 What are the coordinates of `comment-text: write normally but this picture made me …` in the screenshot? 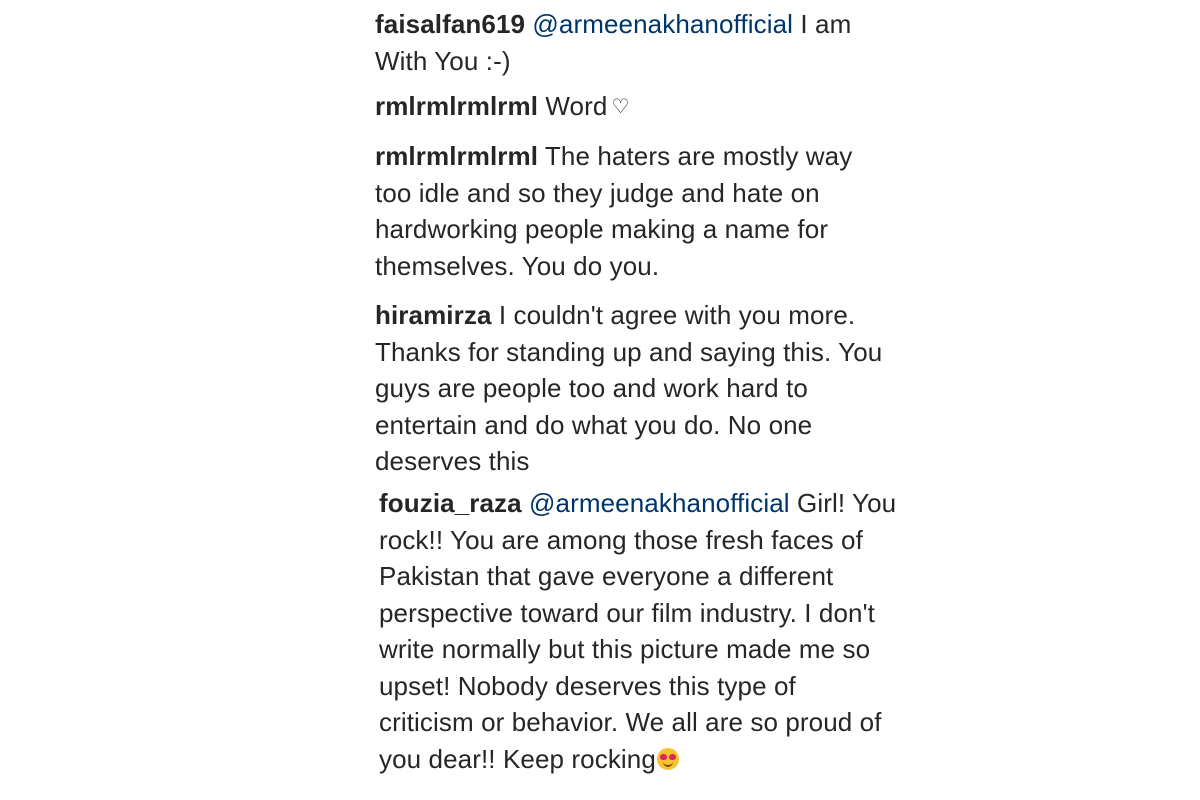 It's located at (625, 649).